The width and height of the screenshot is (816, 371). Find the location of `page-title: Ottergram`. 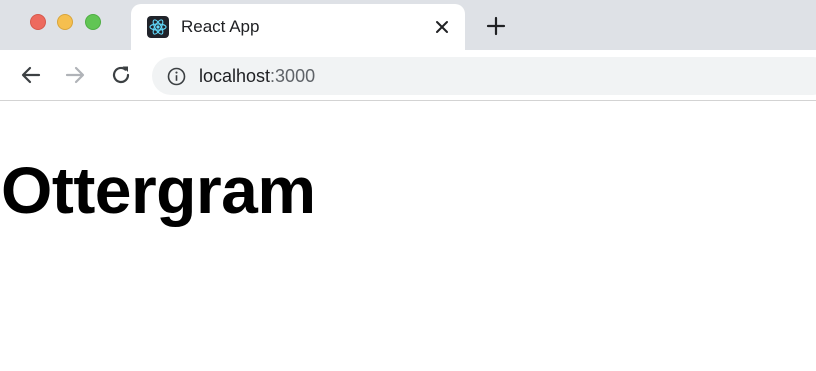

page-title: Ottergram is located at coordinates (158, 190).